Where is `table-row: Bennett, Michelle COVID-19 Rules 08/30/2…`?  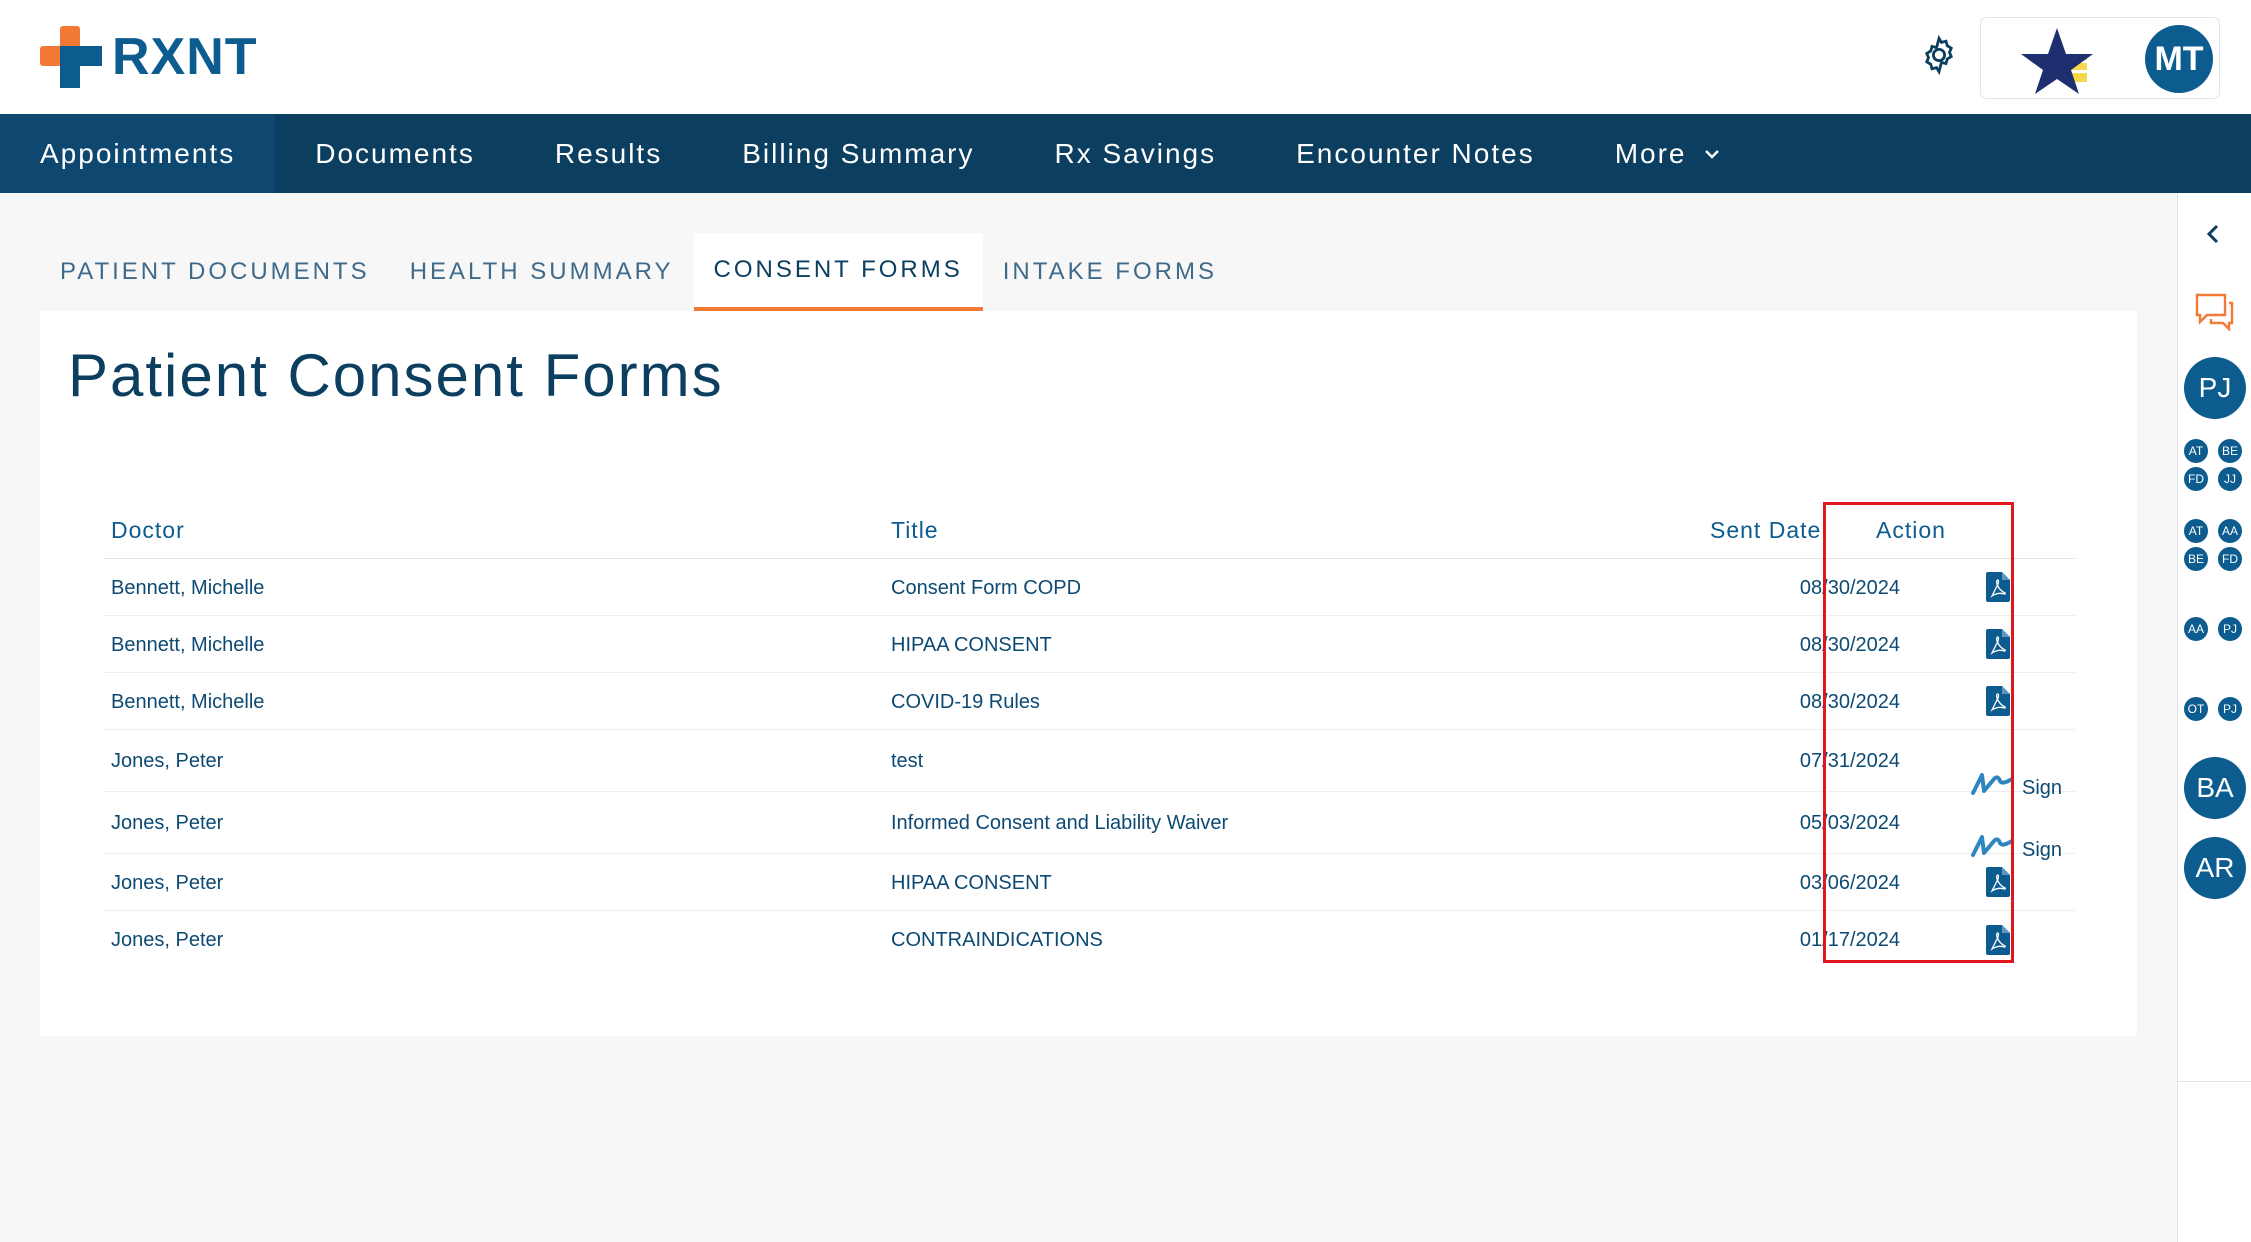
table-row: Bennett, Michelle COVID-19 Rules 08/30/2… is located at coordinates (1089, 701).